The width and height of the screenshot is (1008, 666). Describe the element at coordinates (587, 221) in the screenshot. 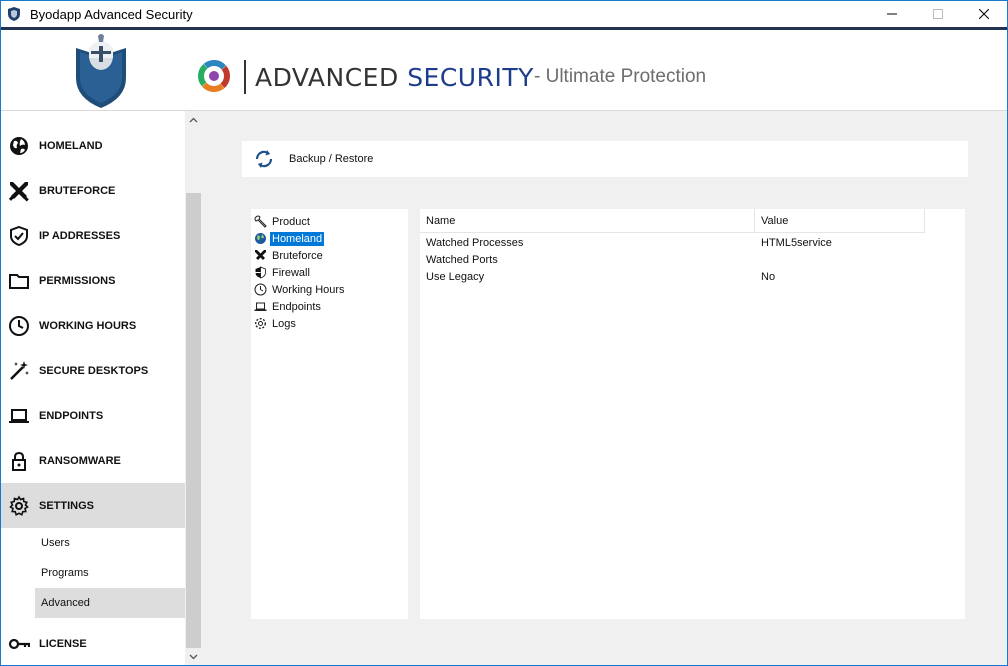

I see `column-header-name: Name` at that location.